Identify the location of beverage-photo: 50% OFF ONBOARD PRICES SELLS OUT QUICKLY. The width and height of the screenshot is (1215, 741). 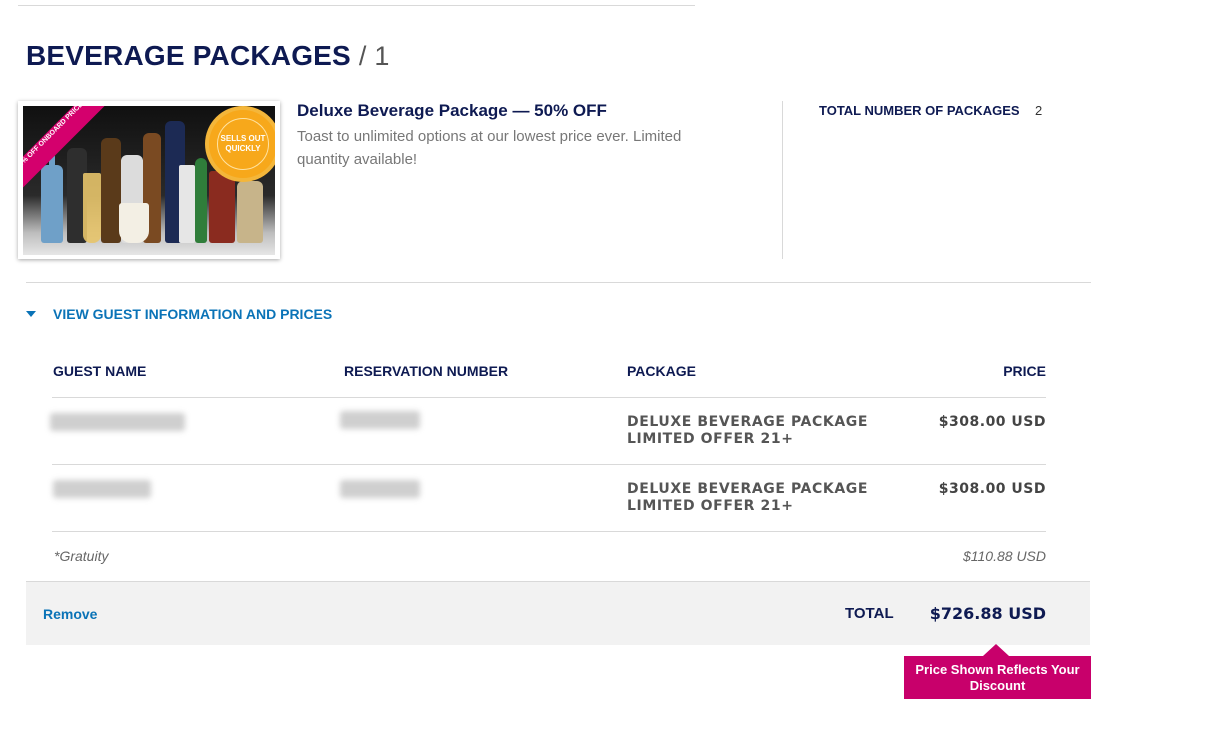
(149, 180).